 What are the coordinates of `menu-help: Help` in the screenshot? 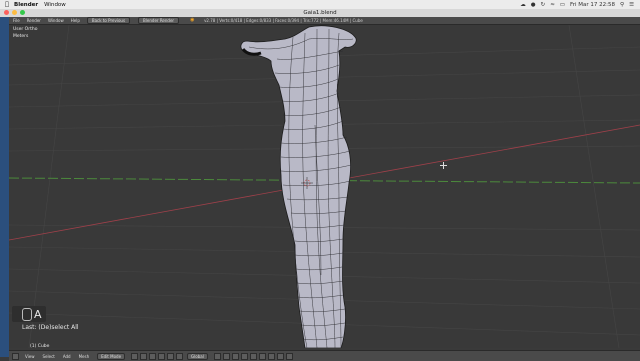 It's located at (75, 20).